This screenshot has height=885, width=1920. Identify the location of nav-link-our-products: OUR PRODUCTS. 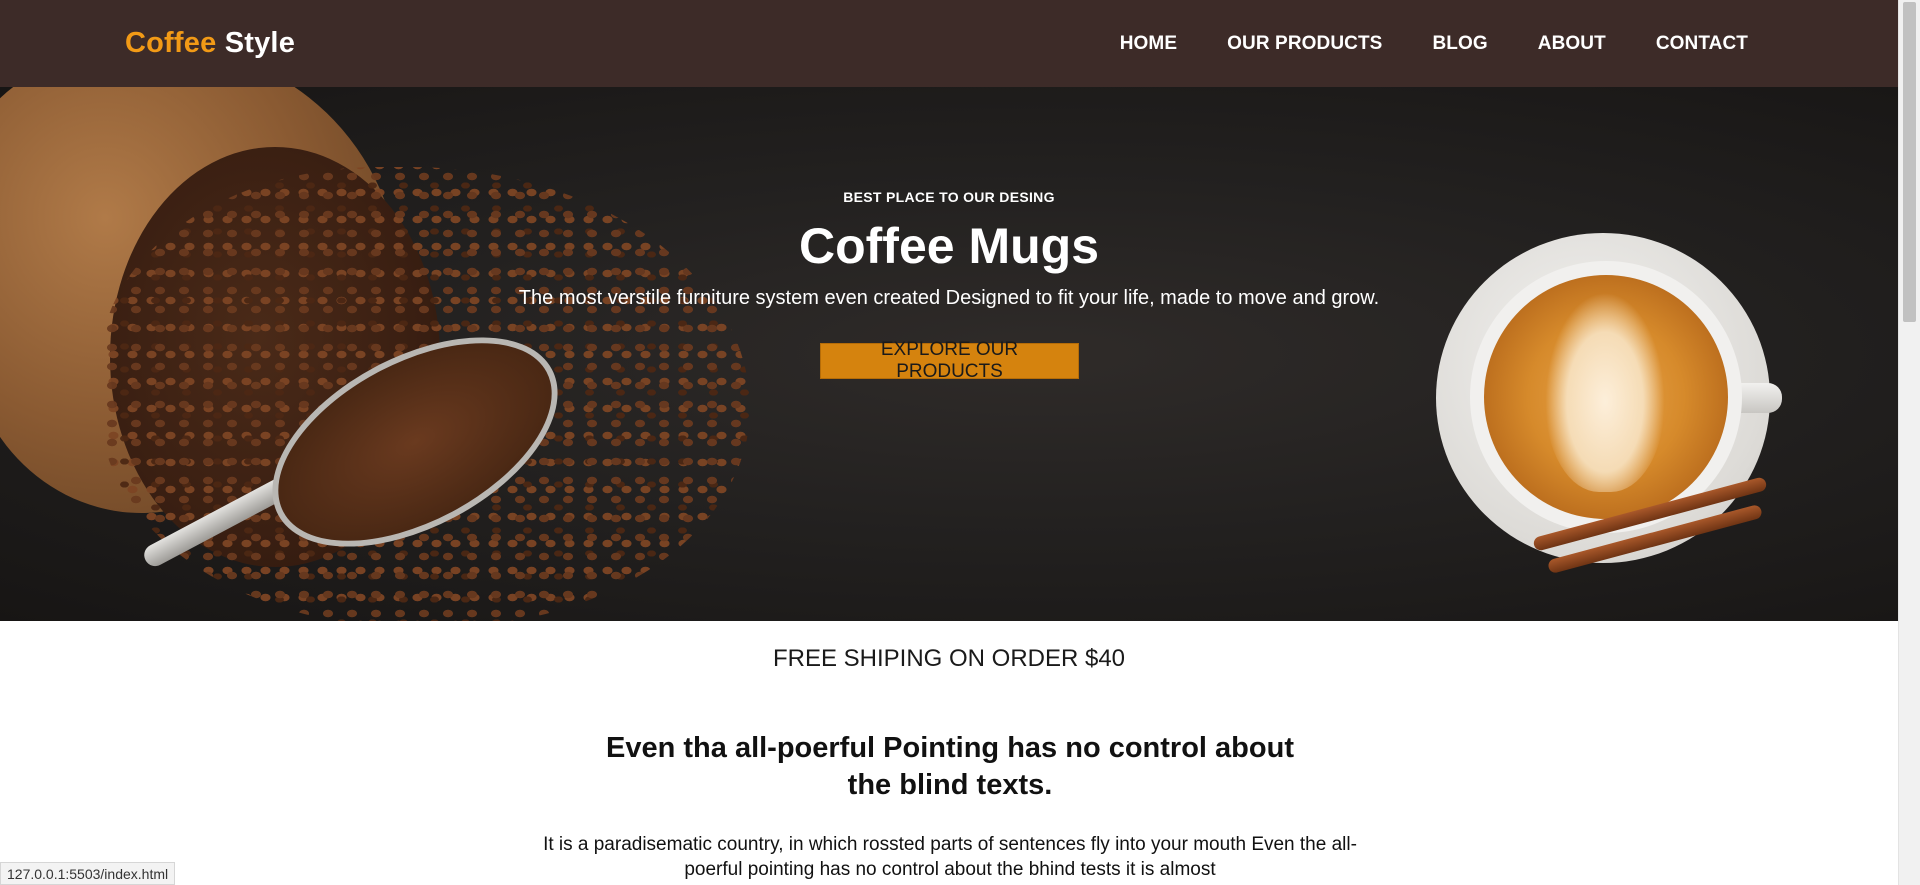
(1304, 44).